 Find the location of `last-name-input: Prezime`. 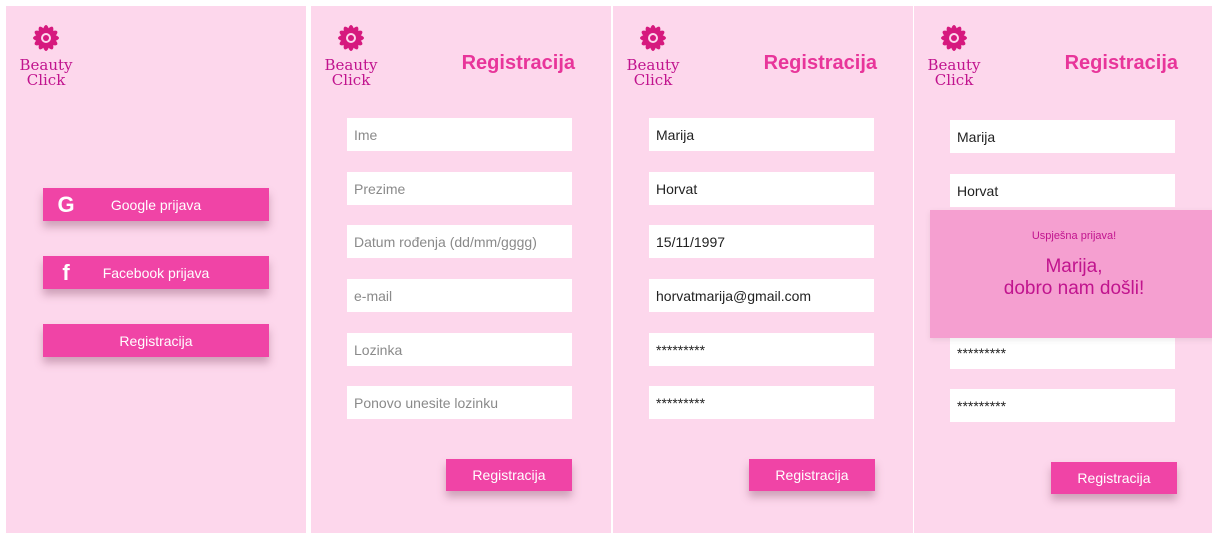

last-name-input: Prezime is located at coordinates (459, 188).